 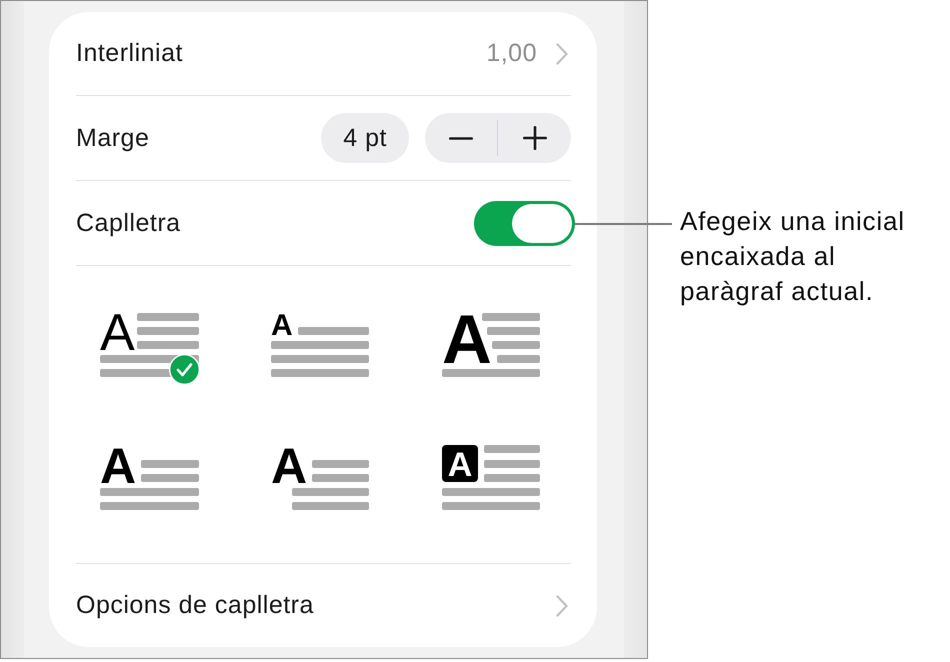 What do you see at coordinates (524, 223) in the screenshot?
I see `toggle-switch` at bounding box center [524, 223].